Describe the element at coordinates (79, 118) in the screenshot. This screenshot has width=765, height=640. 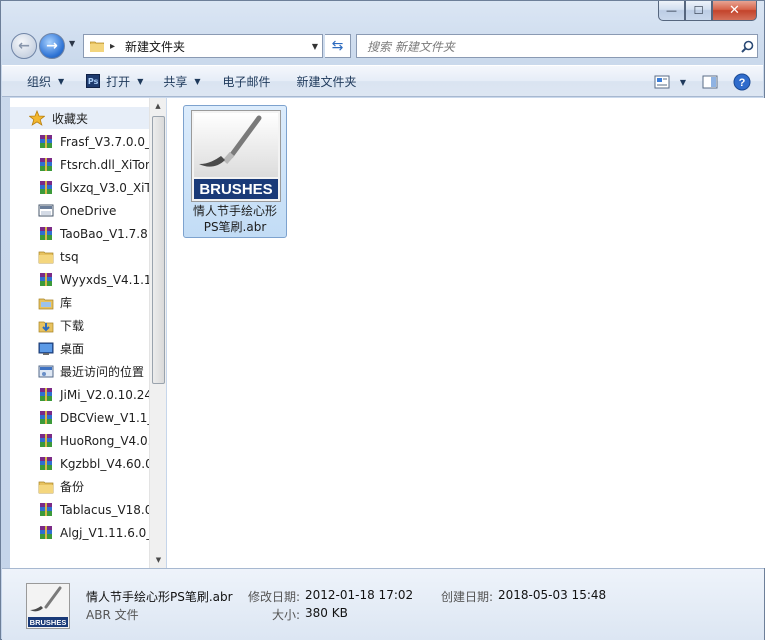
I see `favorites-header: 收藏夹` at that location.